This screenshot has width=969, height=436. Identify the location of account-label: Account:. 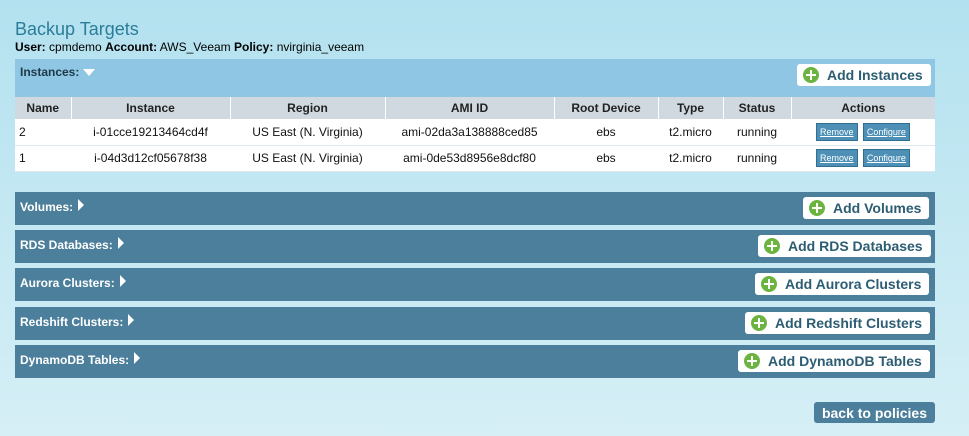
(131, 47).